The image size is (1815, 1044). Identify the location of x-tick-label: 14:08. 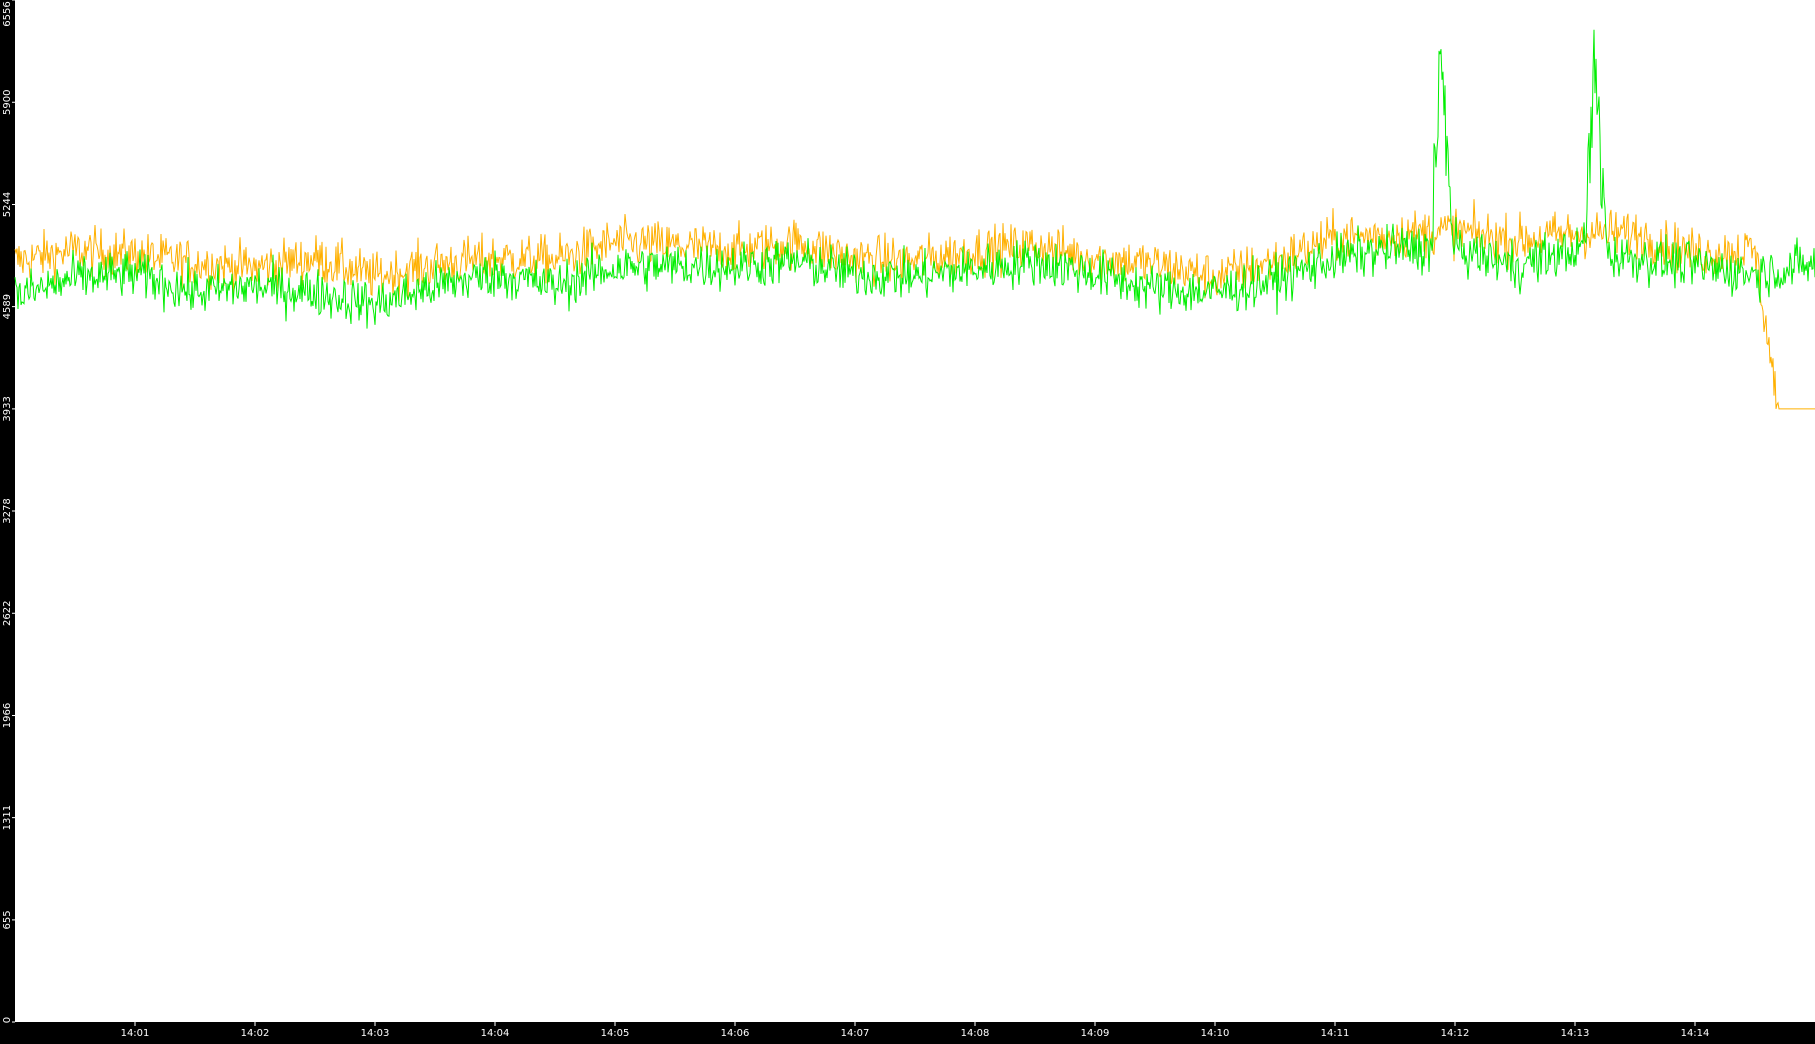
(975, 1033).